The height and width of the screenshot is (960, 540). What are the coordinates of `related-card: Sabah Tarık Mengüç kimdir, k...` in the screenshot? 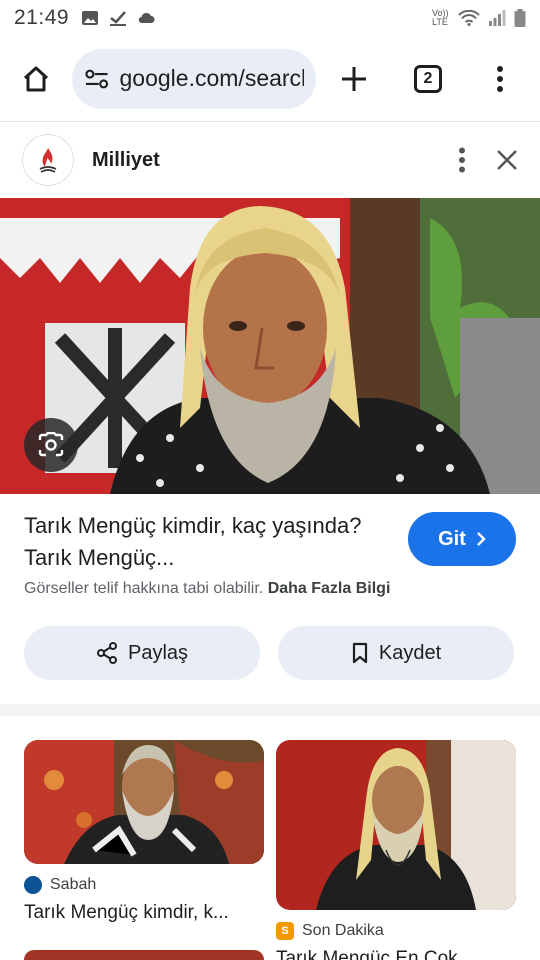 It's located at (144, 832).